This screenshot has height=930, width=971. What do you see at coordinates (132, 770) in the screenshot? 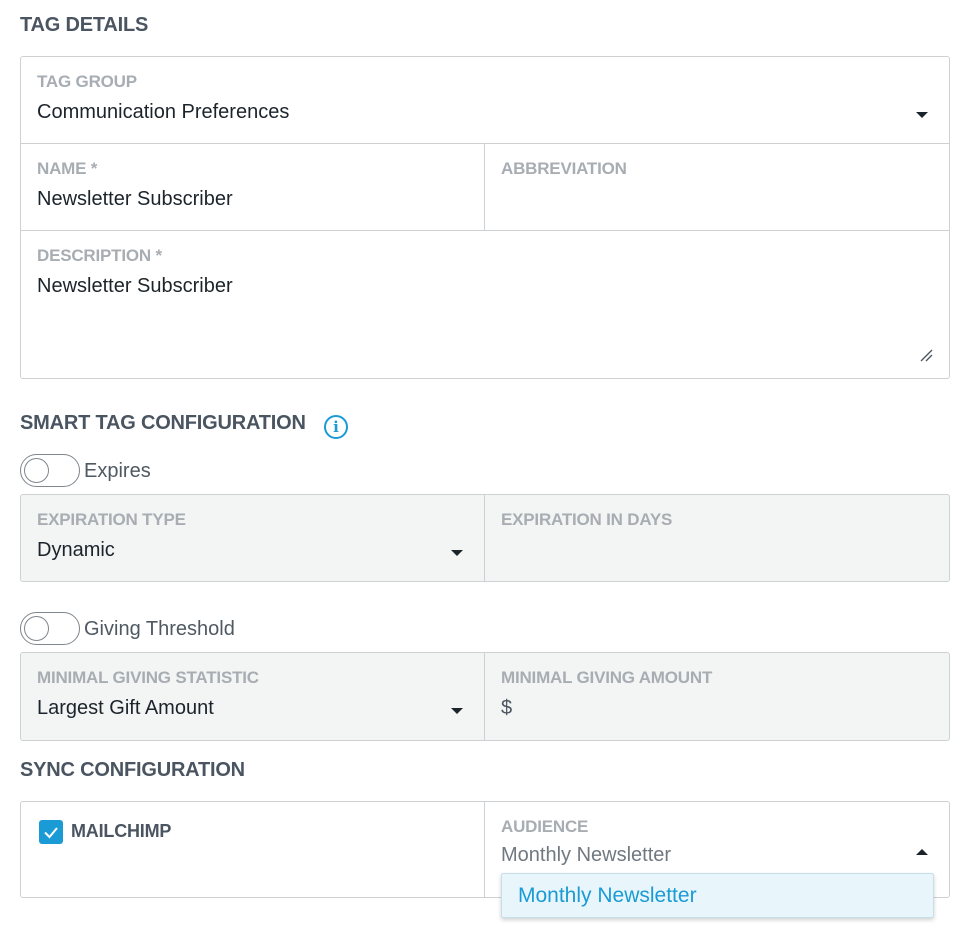
I see `sync-config-title: SYNC CONFIGURATION` at bounding box center [132, 770].